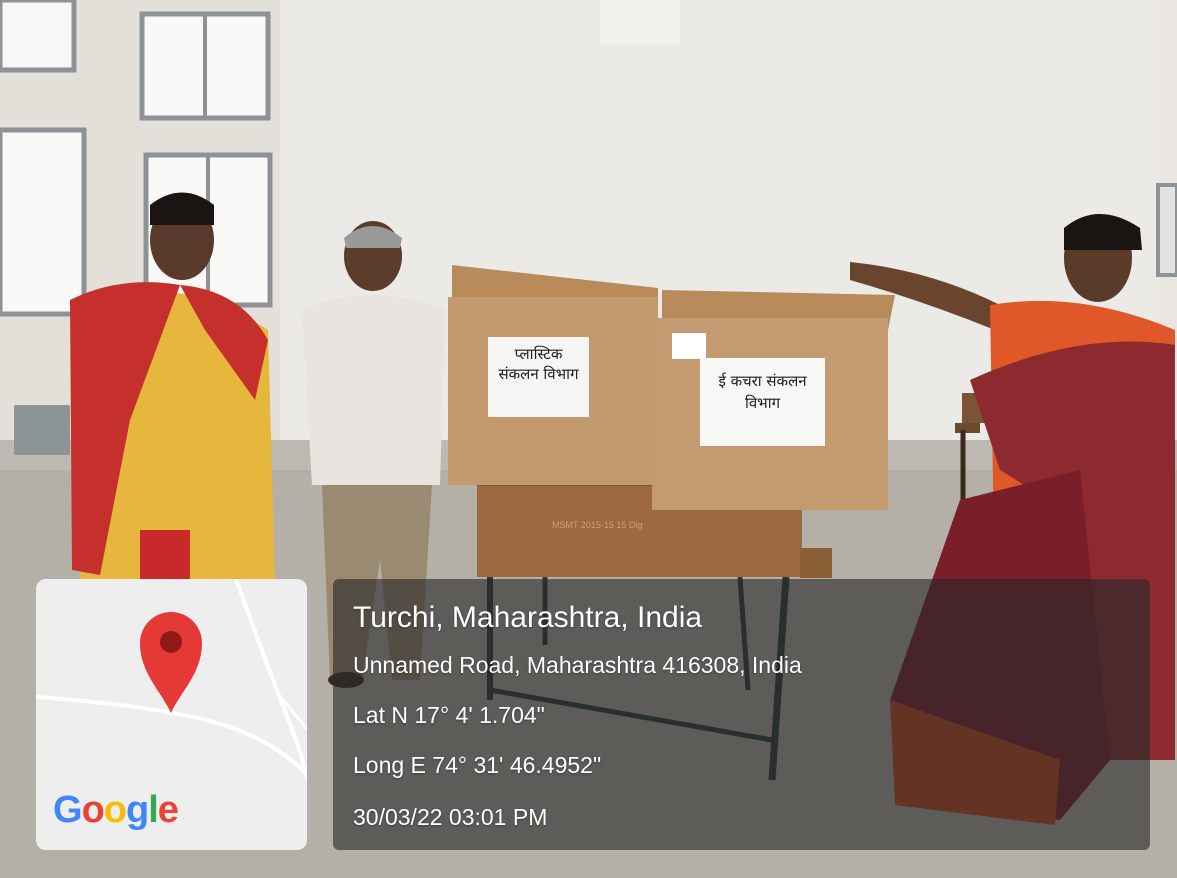 This screenshot has width=1177, height=878. I want to click on cardboard-box-ewaste: ई कचरा संकलन विभाग, so click(773, 400).